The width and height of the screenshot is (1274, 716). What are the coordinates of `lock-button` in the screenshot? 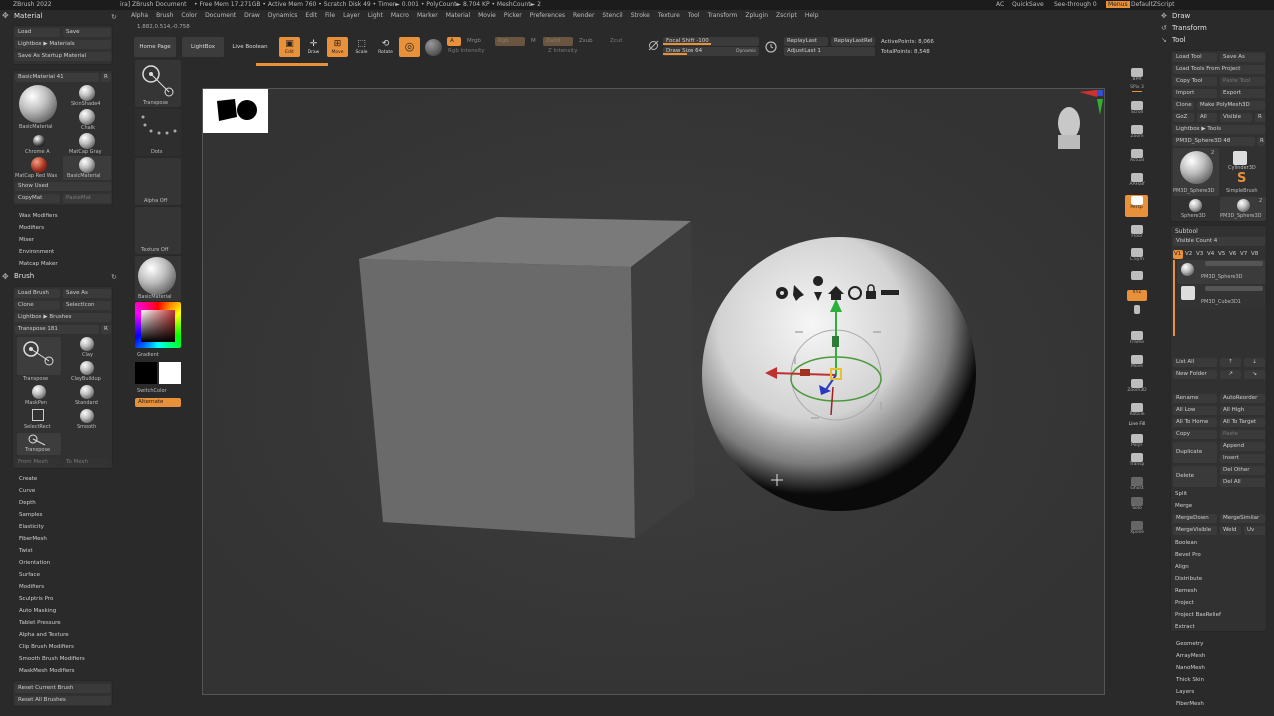 It's located at (1137, 276).